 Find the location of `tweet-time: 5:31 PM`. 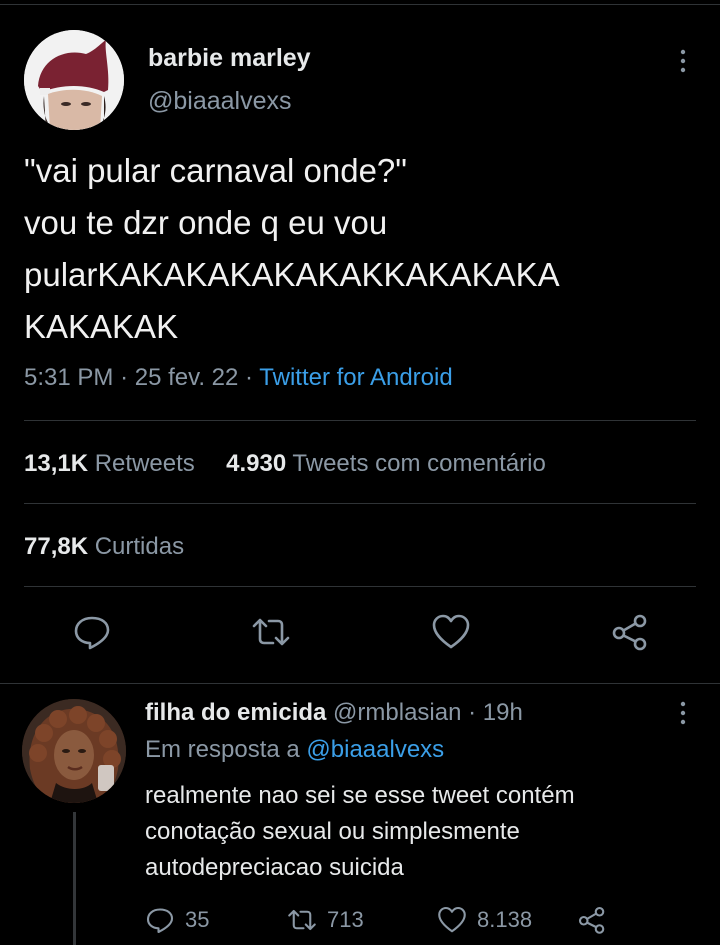

tweet-time: 5:31 PM is located at coordinates (69, 377).